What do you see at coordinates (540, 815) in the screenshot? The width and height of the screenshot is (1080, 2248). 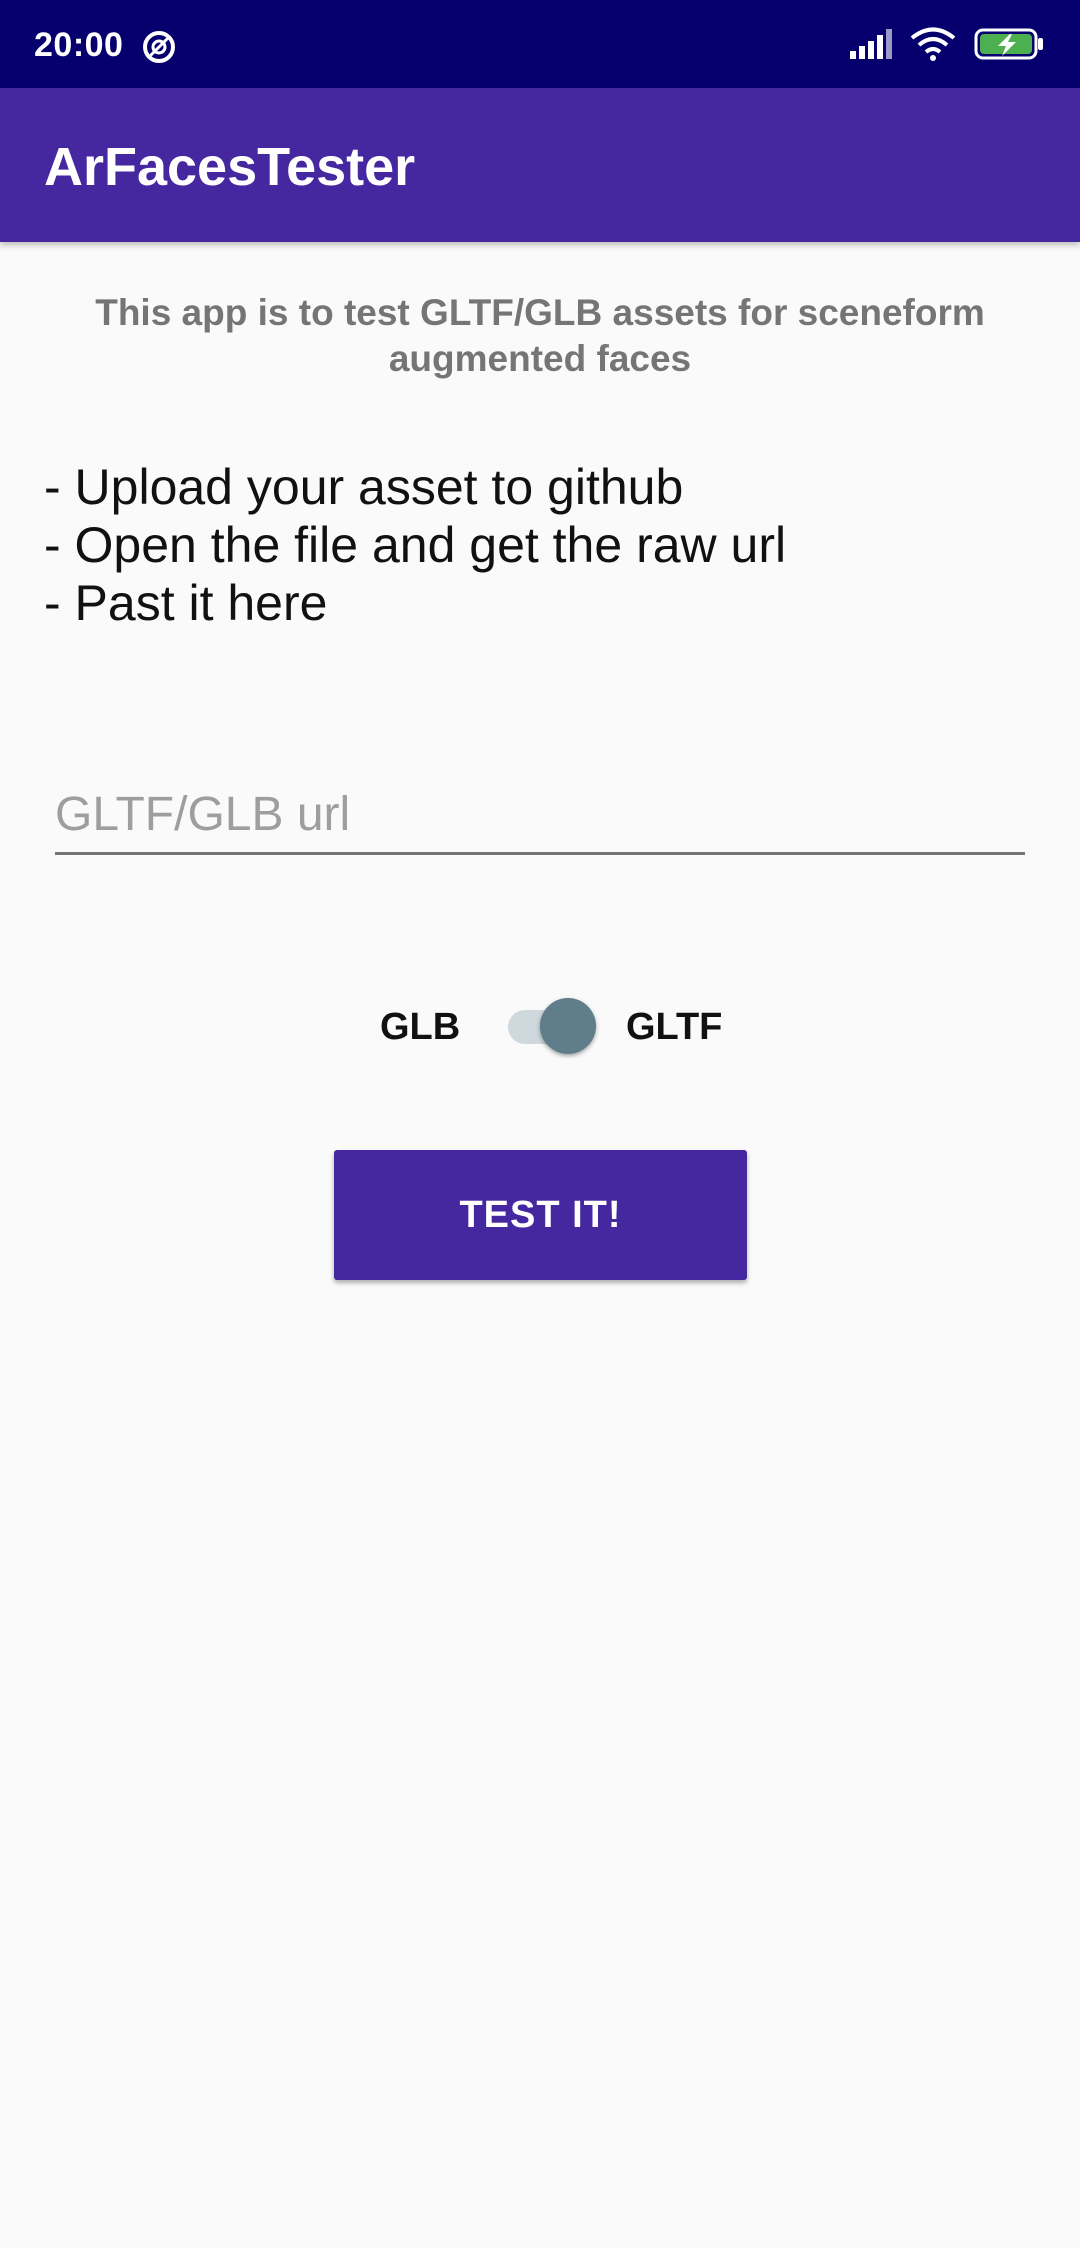 I see `url-input` at bounding box center [540, 815].